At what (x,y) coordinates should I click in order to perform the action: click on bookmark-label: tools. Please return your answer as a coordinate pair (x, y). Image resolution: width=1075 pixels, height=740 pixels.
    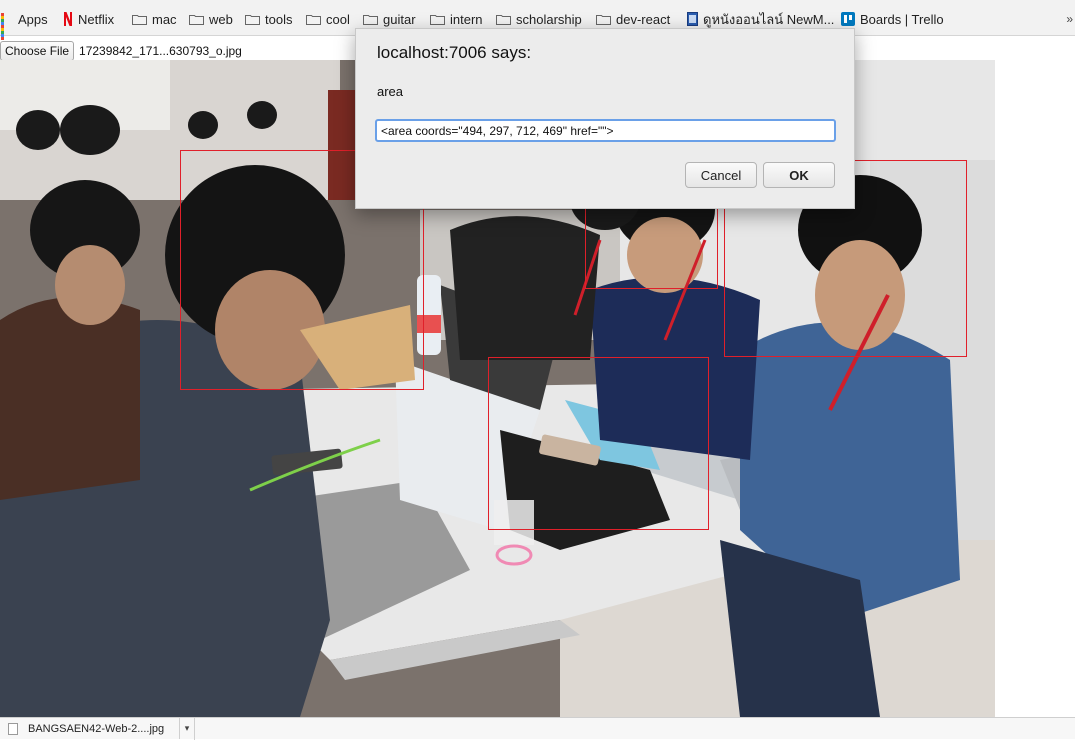
    Looking at the image, I should click on (279, 19).